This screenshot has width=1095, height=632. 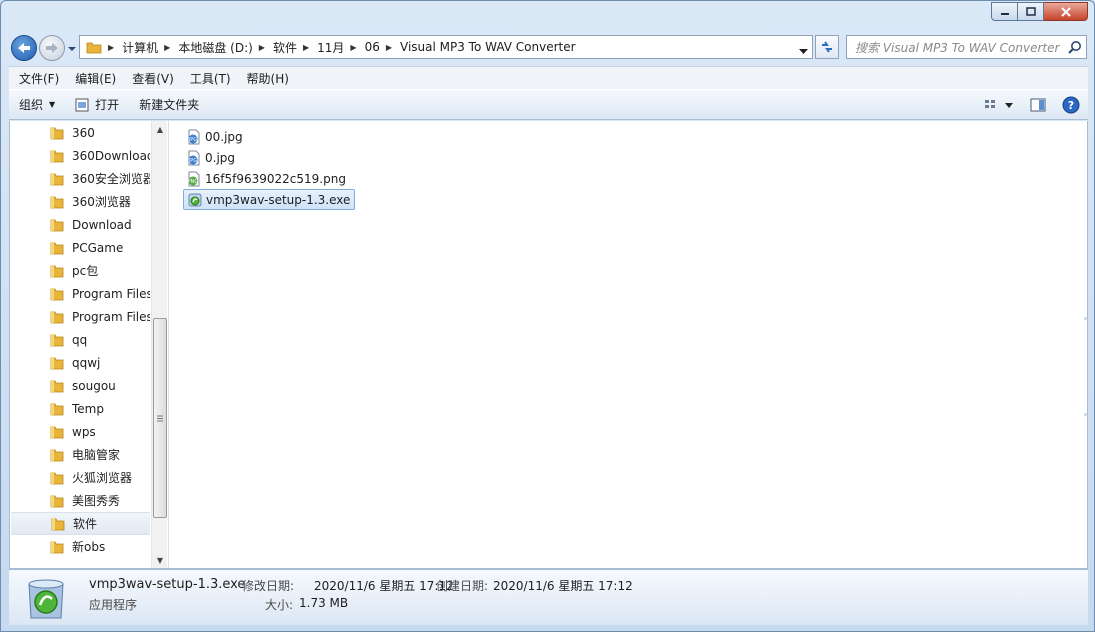 I want to click on menu-tools: 工具(T), so click(x=210, y=78).